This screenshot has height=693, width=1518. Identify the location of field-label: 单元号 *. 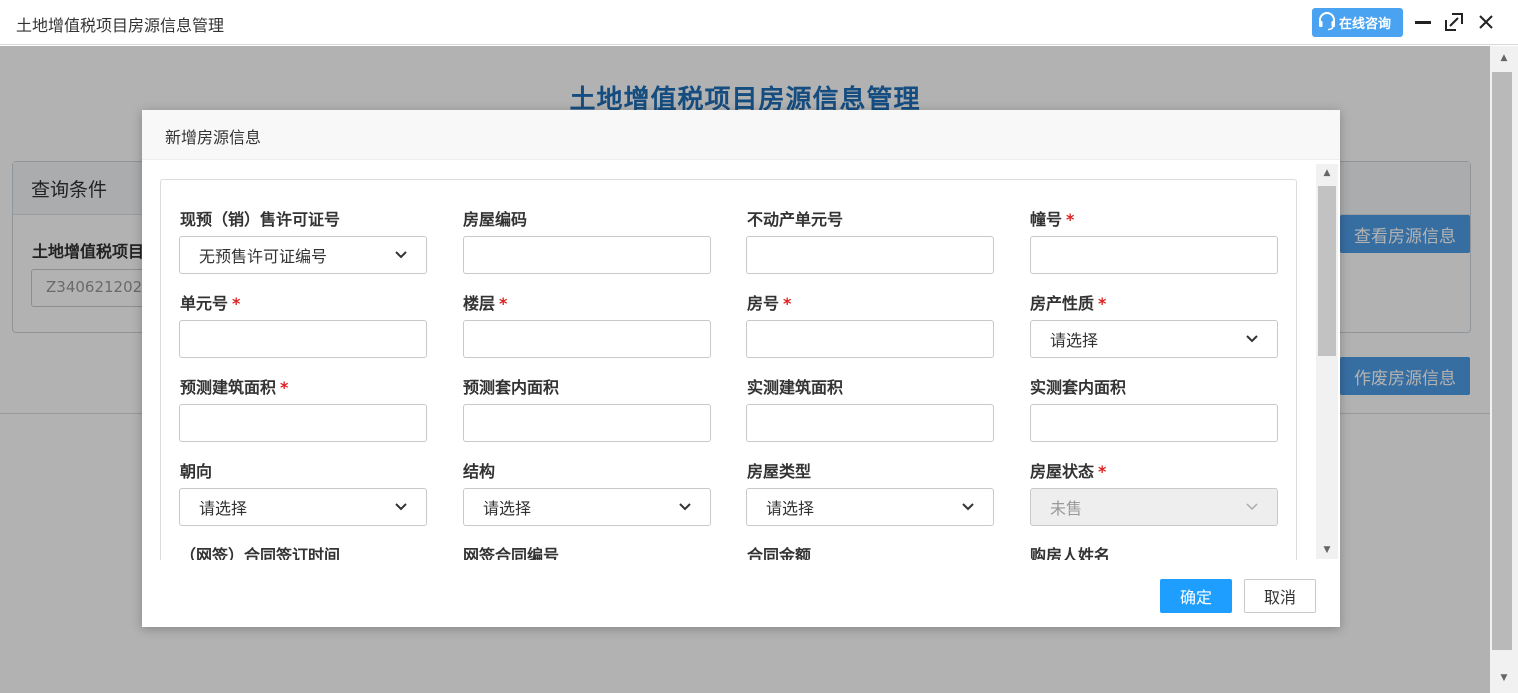
(210, 303).